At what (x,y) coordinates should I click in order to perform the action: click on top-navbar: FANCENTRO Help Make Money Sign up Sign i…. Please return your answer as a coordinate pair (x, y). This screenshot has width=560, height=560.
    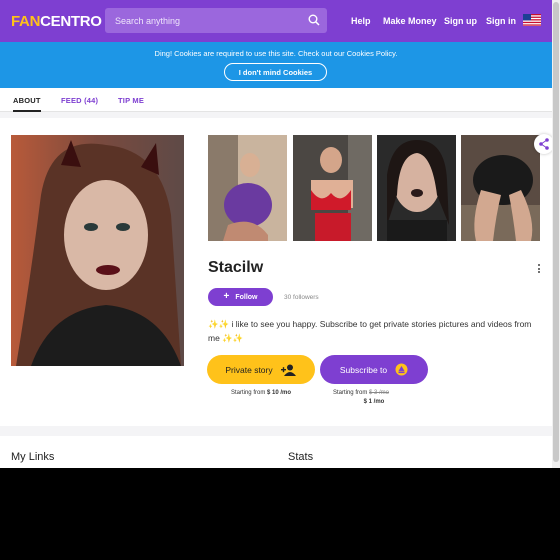
    Looking at the image, I should click on (276, 21).